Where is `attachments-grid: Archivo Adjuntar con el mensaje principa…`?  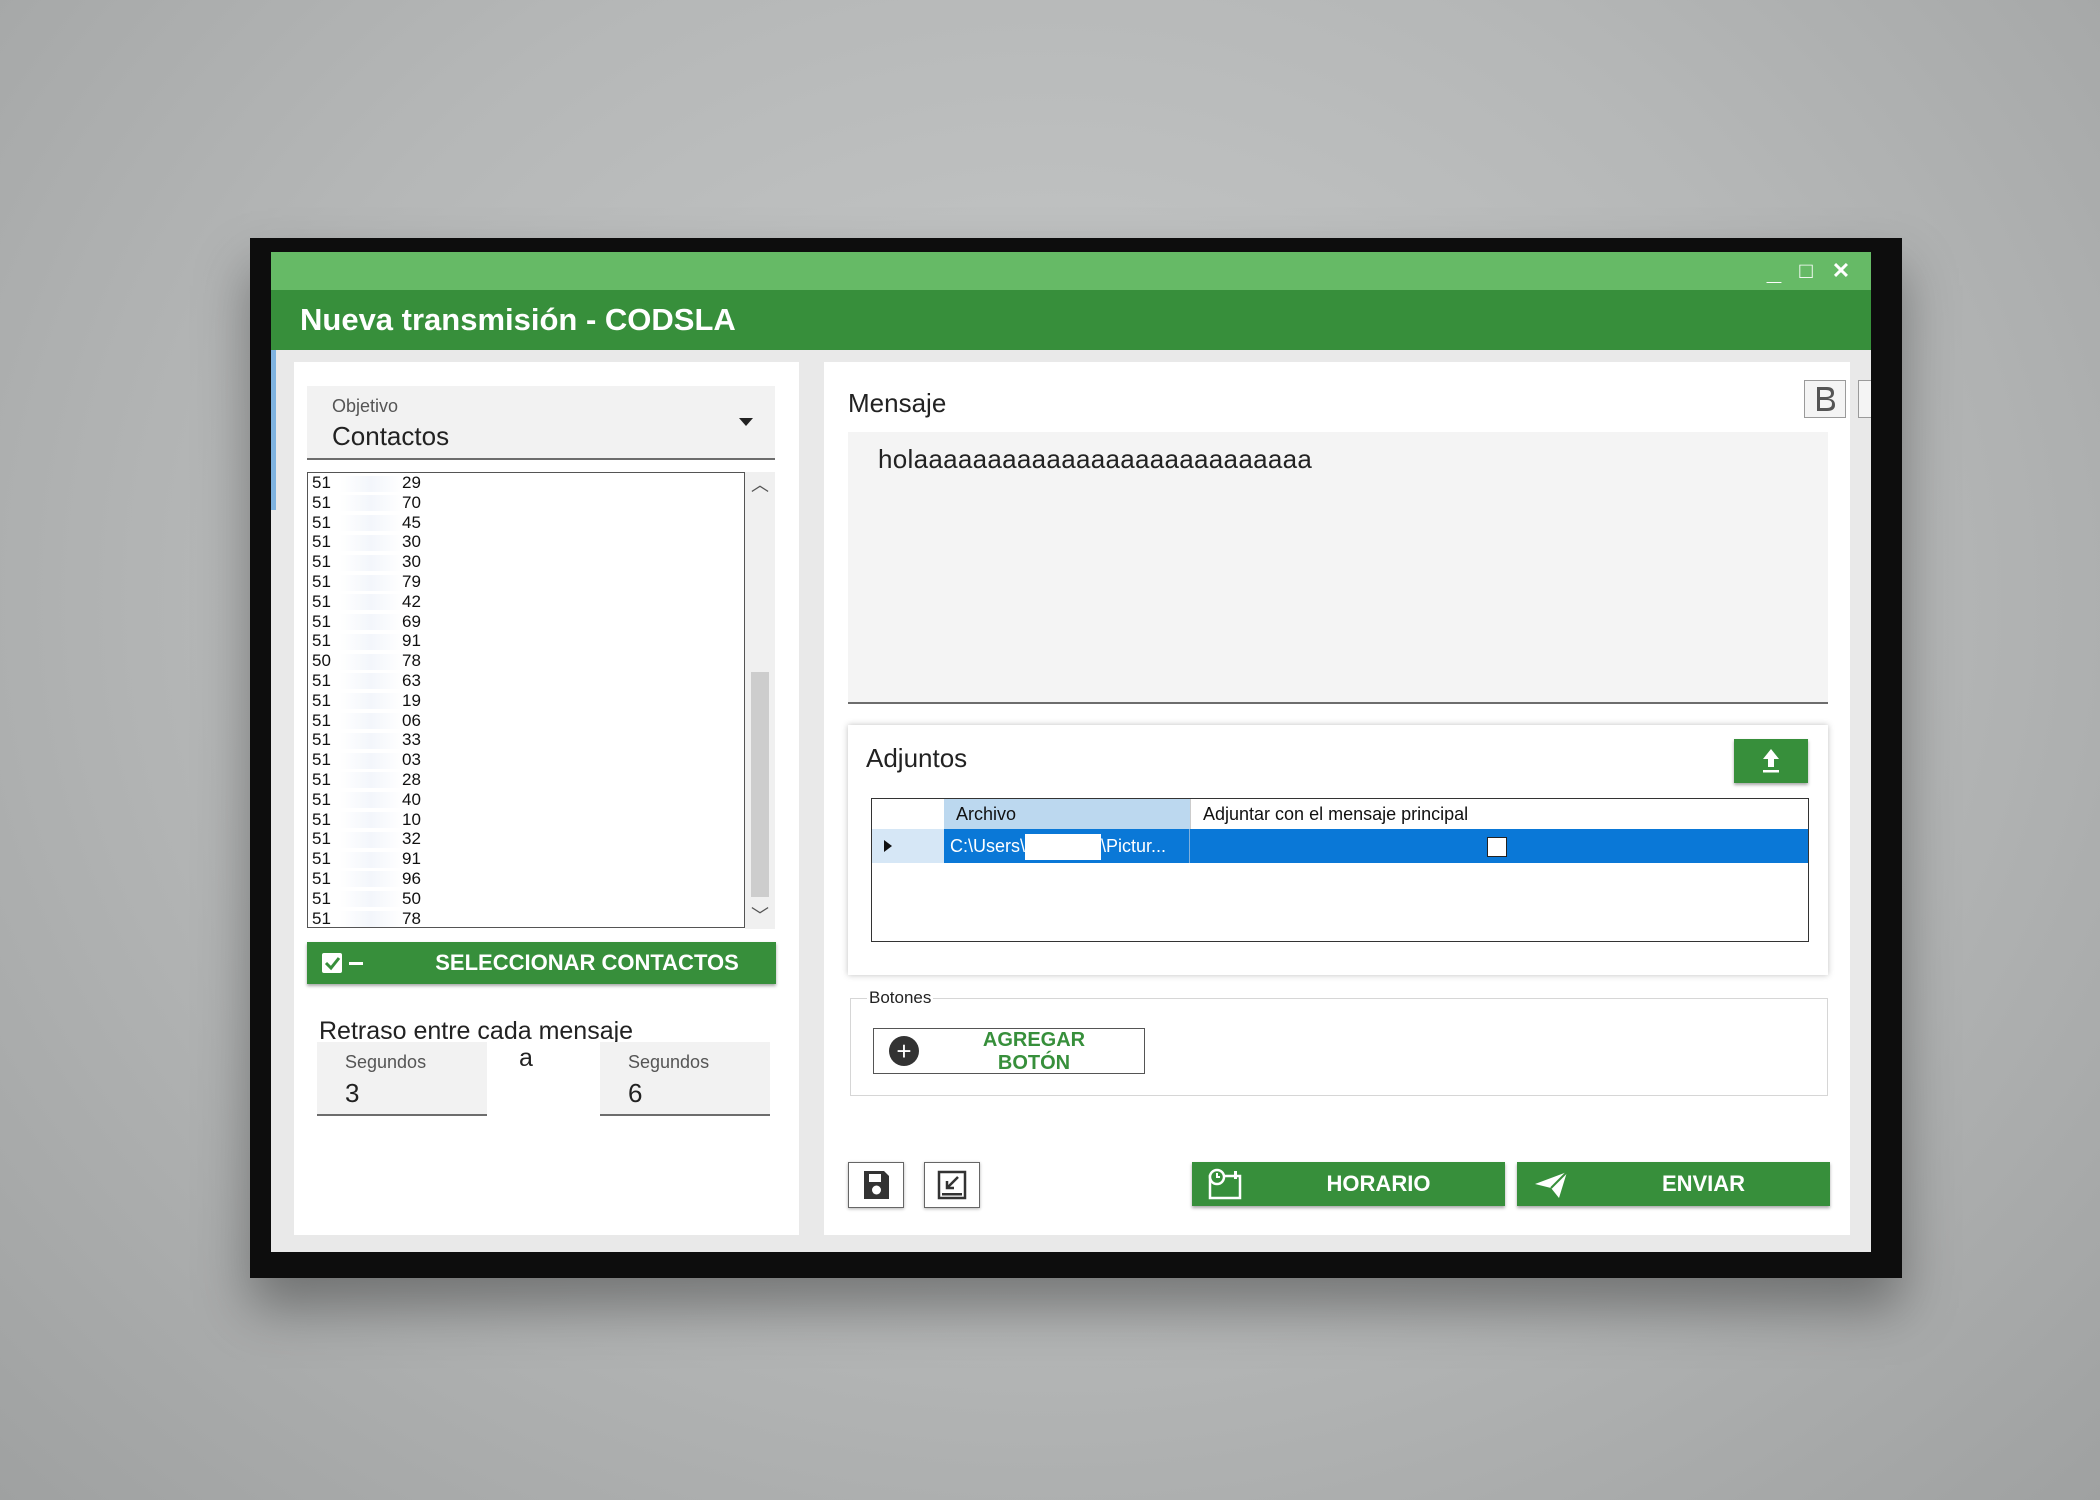 attachments-grid: Archivo Adjuntar con el mensaje principa… is located at coordinates (1340, 870).